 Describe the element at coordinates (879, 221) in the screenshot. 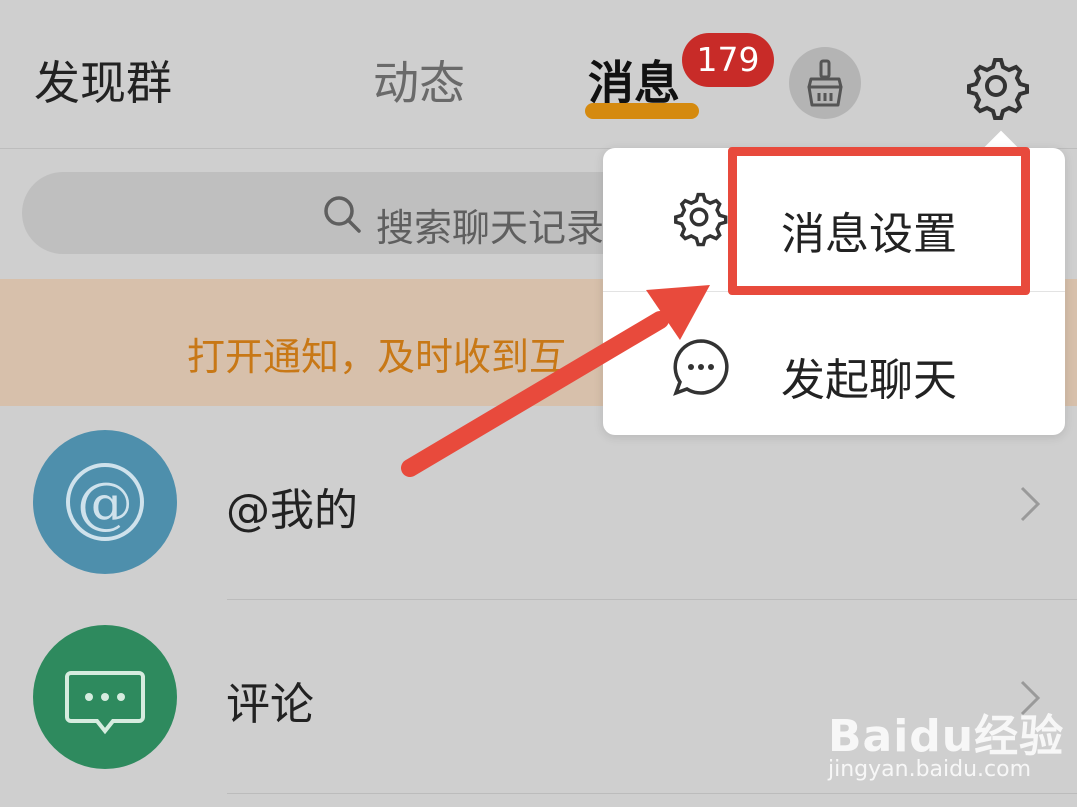

I see `annotation-highlight-box` at that location.